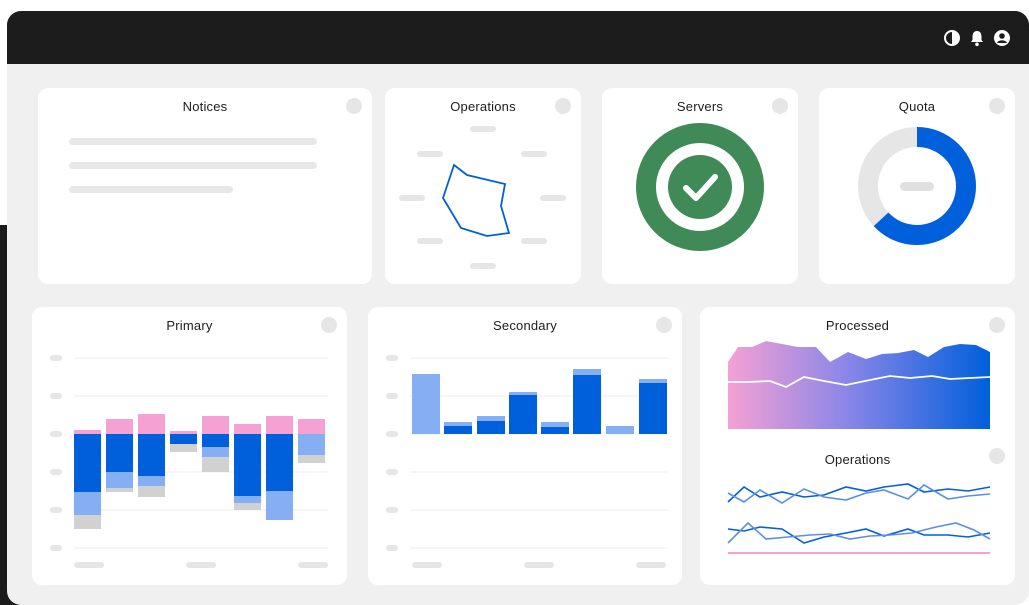 Image resolution: width=1029 pixels, height=605 pixels. What do you see at coordinates (859, 518) in the screenshot?
I see `operations-line-chart` at bounding box center [859, 518].